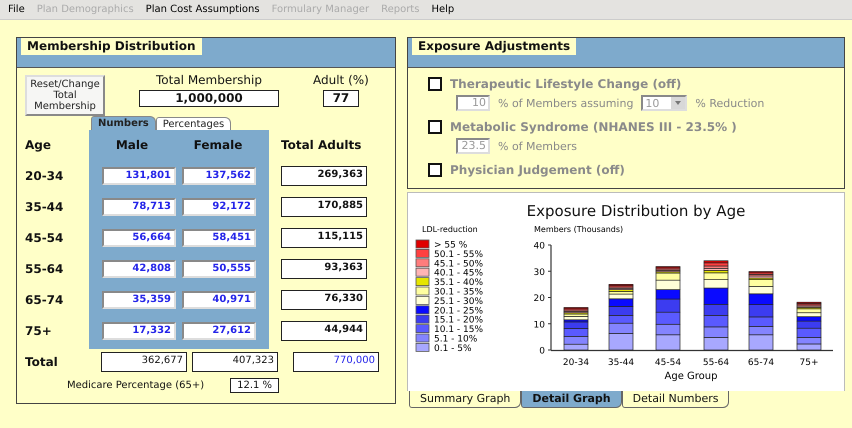 This screenshot has height=428, width=852. Describe the element at coordinates (255, 385) in the screenshot. I see `medicare-field: 12.1 %` at that location.